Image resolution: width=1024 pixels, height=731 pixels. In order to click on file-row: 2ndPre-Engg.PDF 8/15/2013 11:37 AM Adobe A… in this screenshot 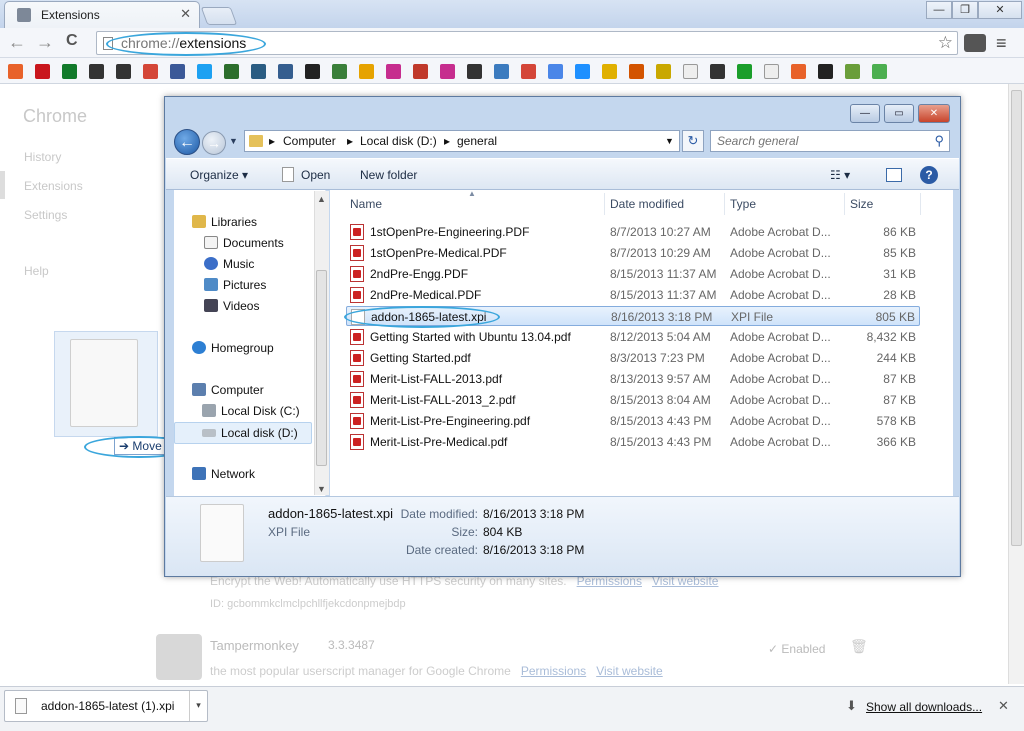, I will do `click(633, 274)`.